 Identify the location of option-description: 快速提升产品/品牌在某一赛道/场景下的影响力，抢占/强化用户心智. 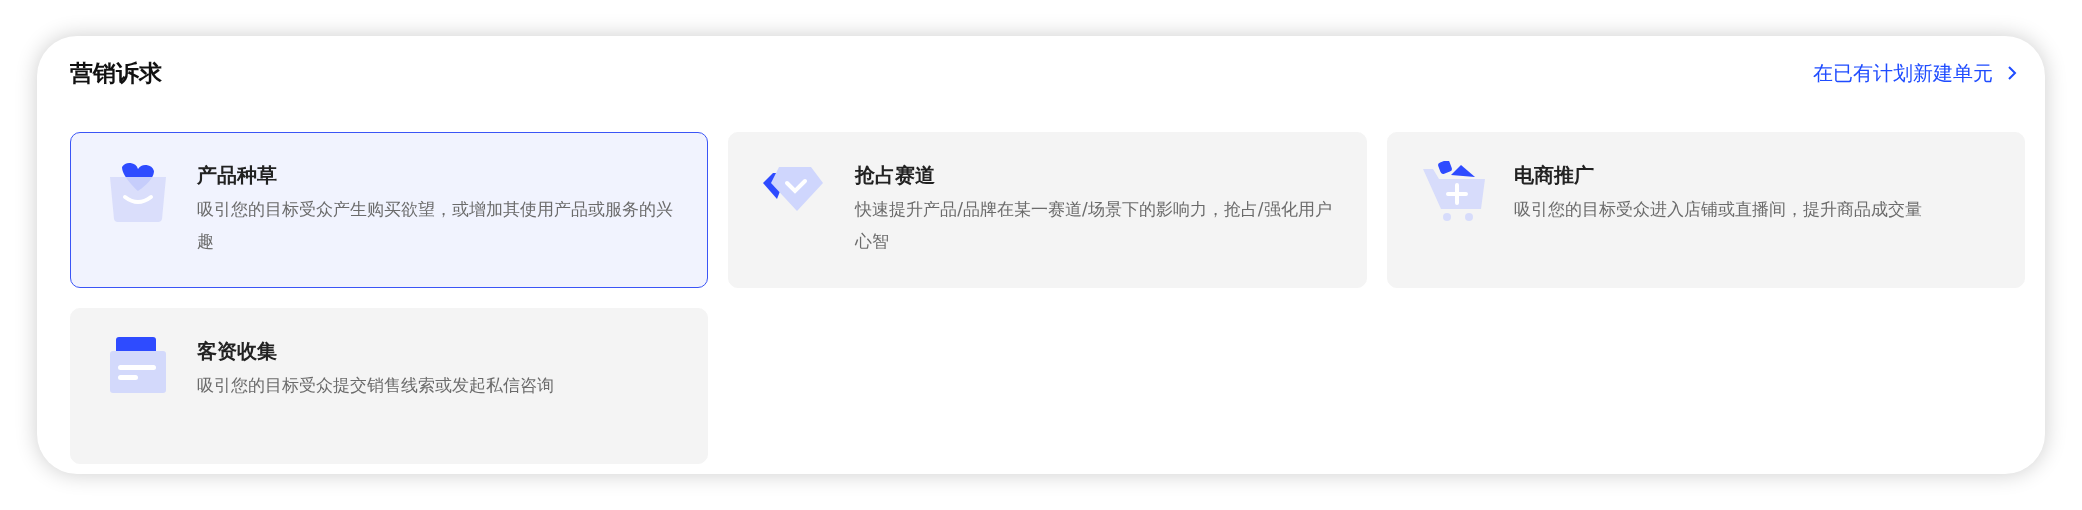
(1094, 225).